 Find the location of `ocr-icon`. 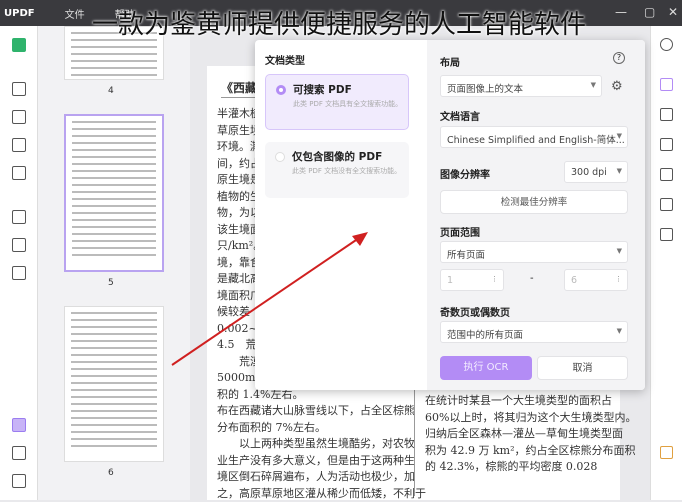

ocr-icon is located at coordinates (666, 84).